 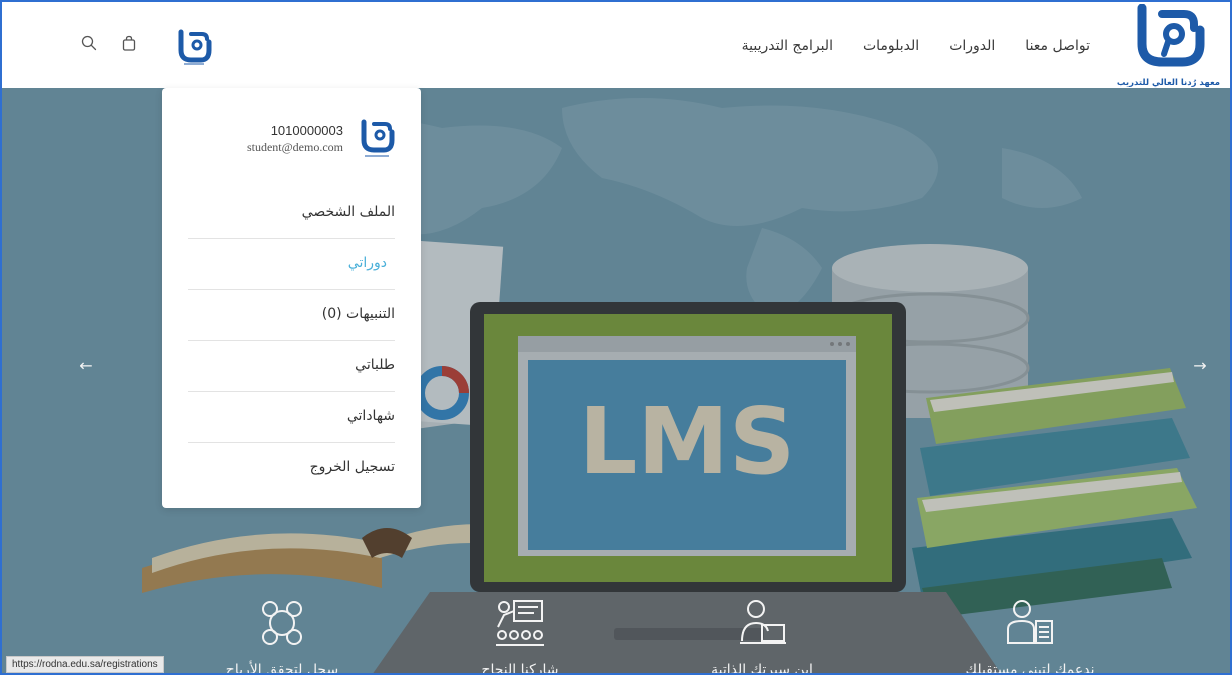 I want to click on user-text: 1010000003 student@demo.com, so click(x=295, y=139).